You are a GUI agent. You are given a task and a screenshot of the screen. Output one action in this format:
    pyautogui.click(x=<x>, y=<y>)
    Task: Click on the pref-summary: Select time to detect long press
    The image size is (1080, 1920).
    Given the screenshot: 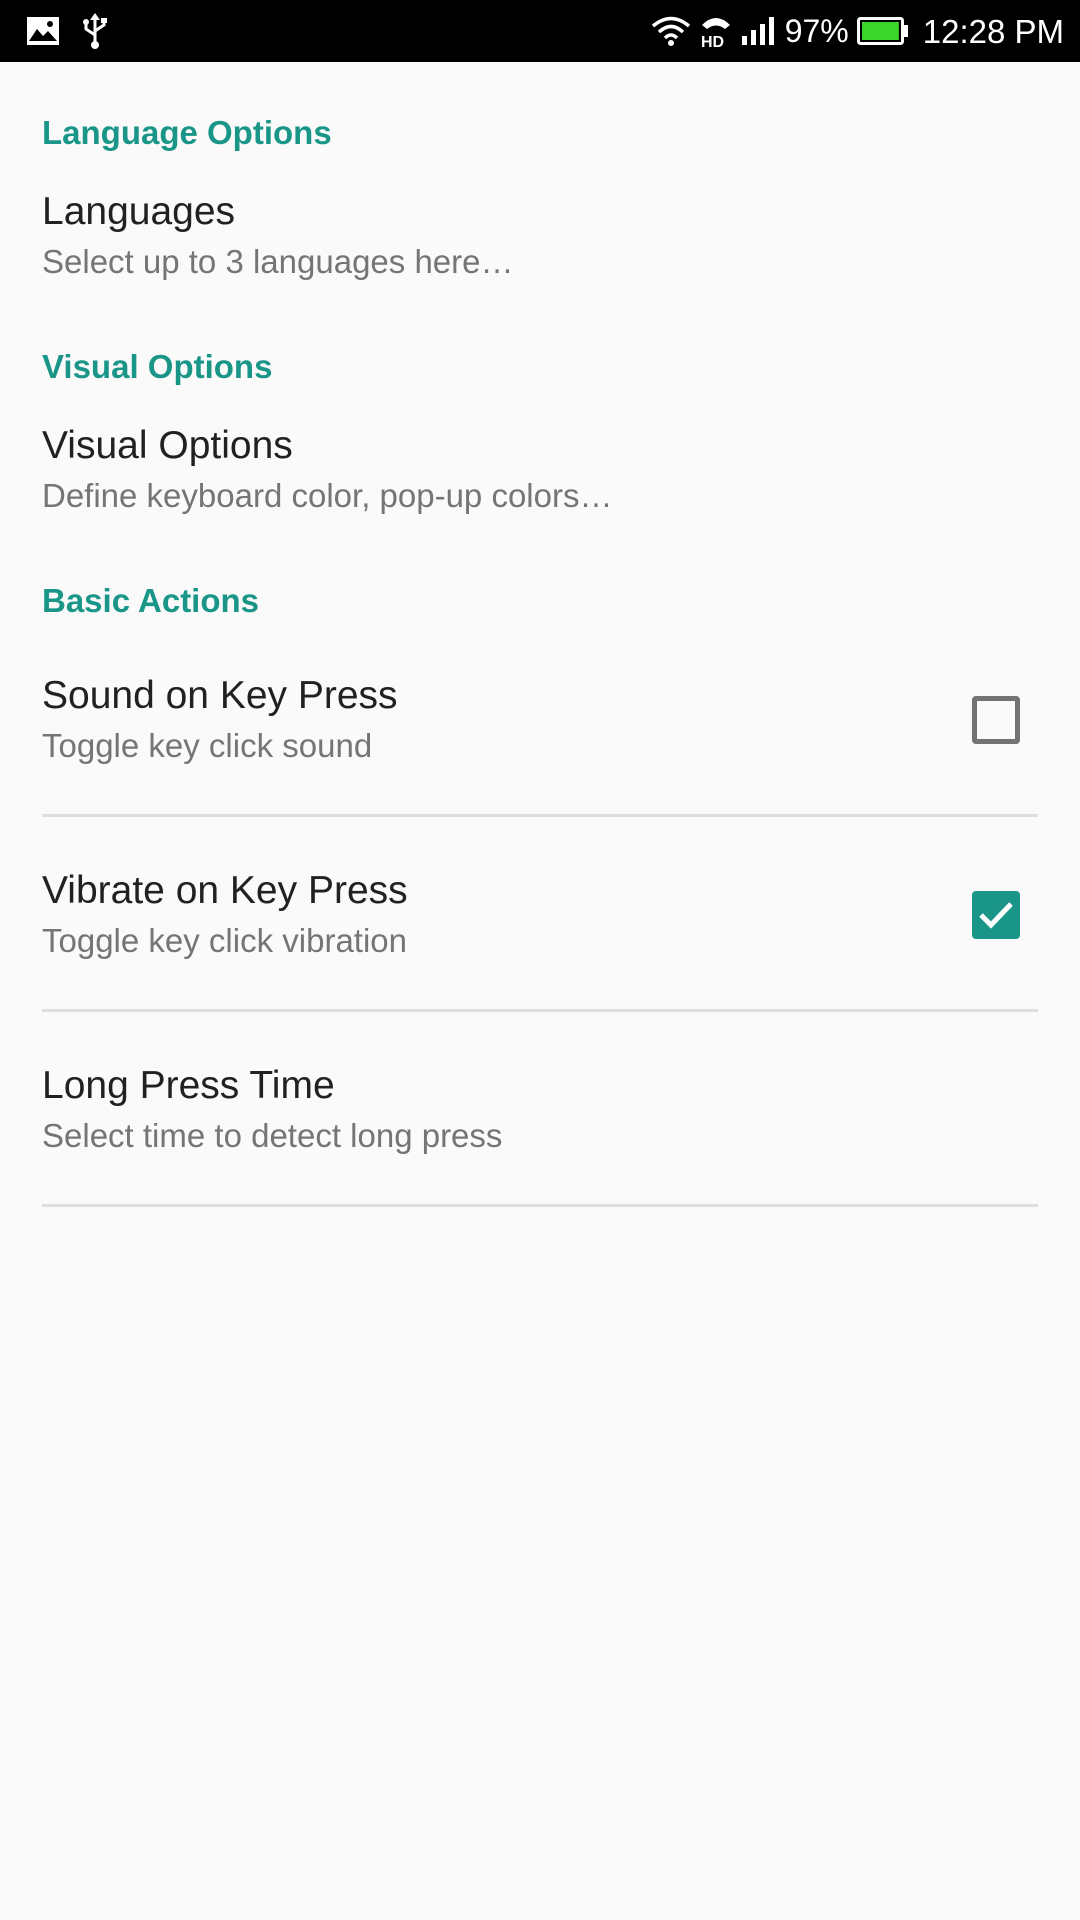 What is the action you would take?
    pyautogui.click(x=272, y=1136)
    